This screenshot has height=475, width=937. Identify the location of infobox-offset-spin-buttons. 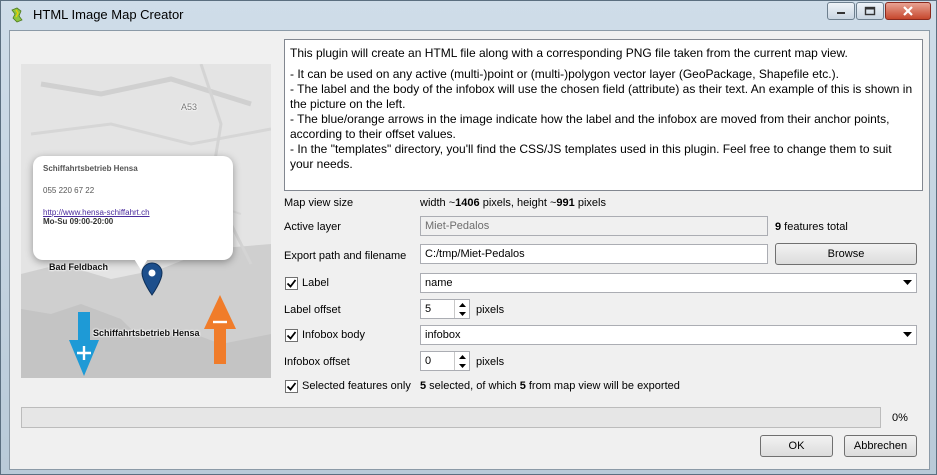
(461, 361).